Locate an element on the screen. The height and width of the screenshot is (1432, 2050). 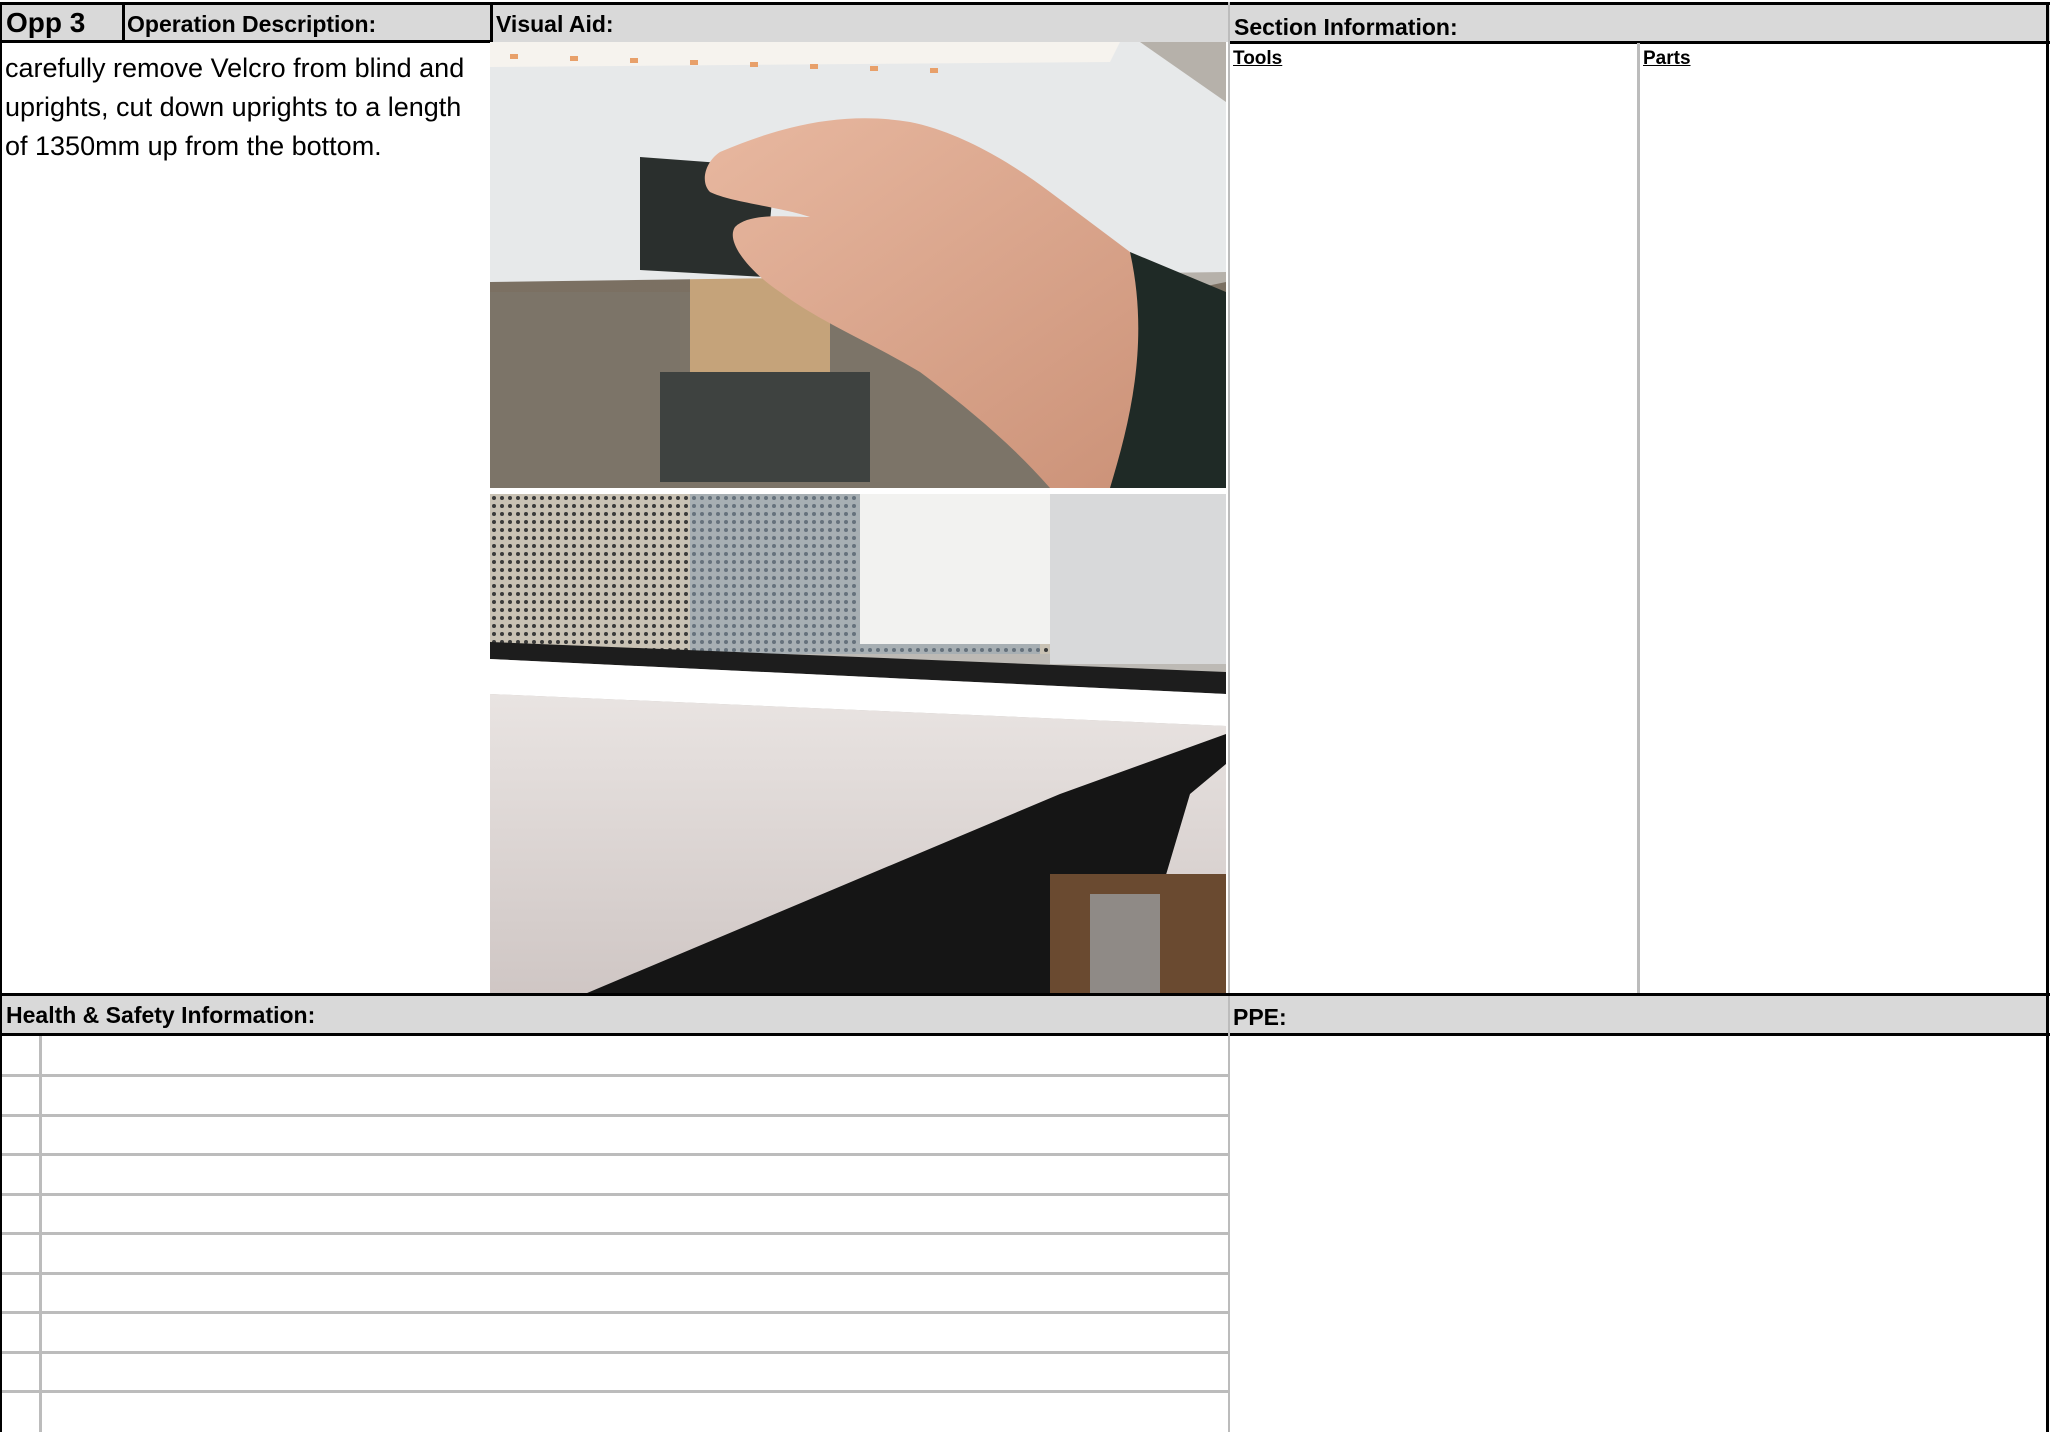
ppe-heading: PPE: is located at coordinates (1638, 1015).